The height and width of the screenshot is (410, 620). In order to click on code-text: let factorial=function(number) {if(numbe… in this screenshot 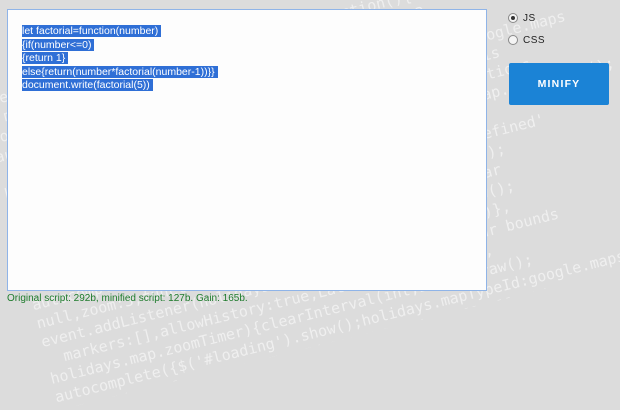, I will do `click(120, 59)`.